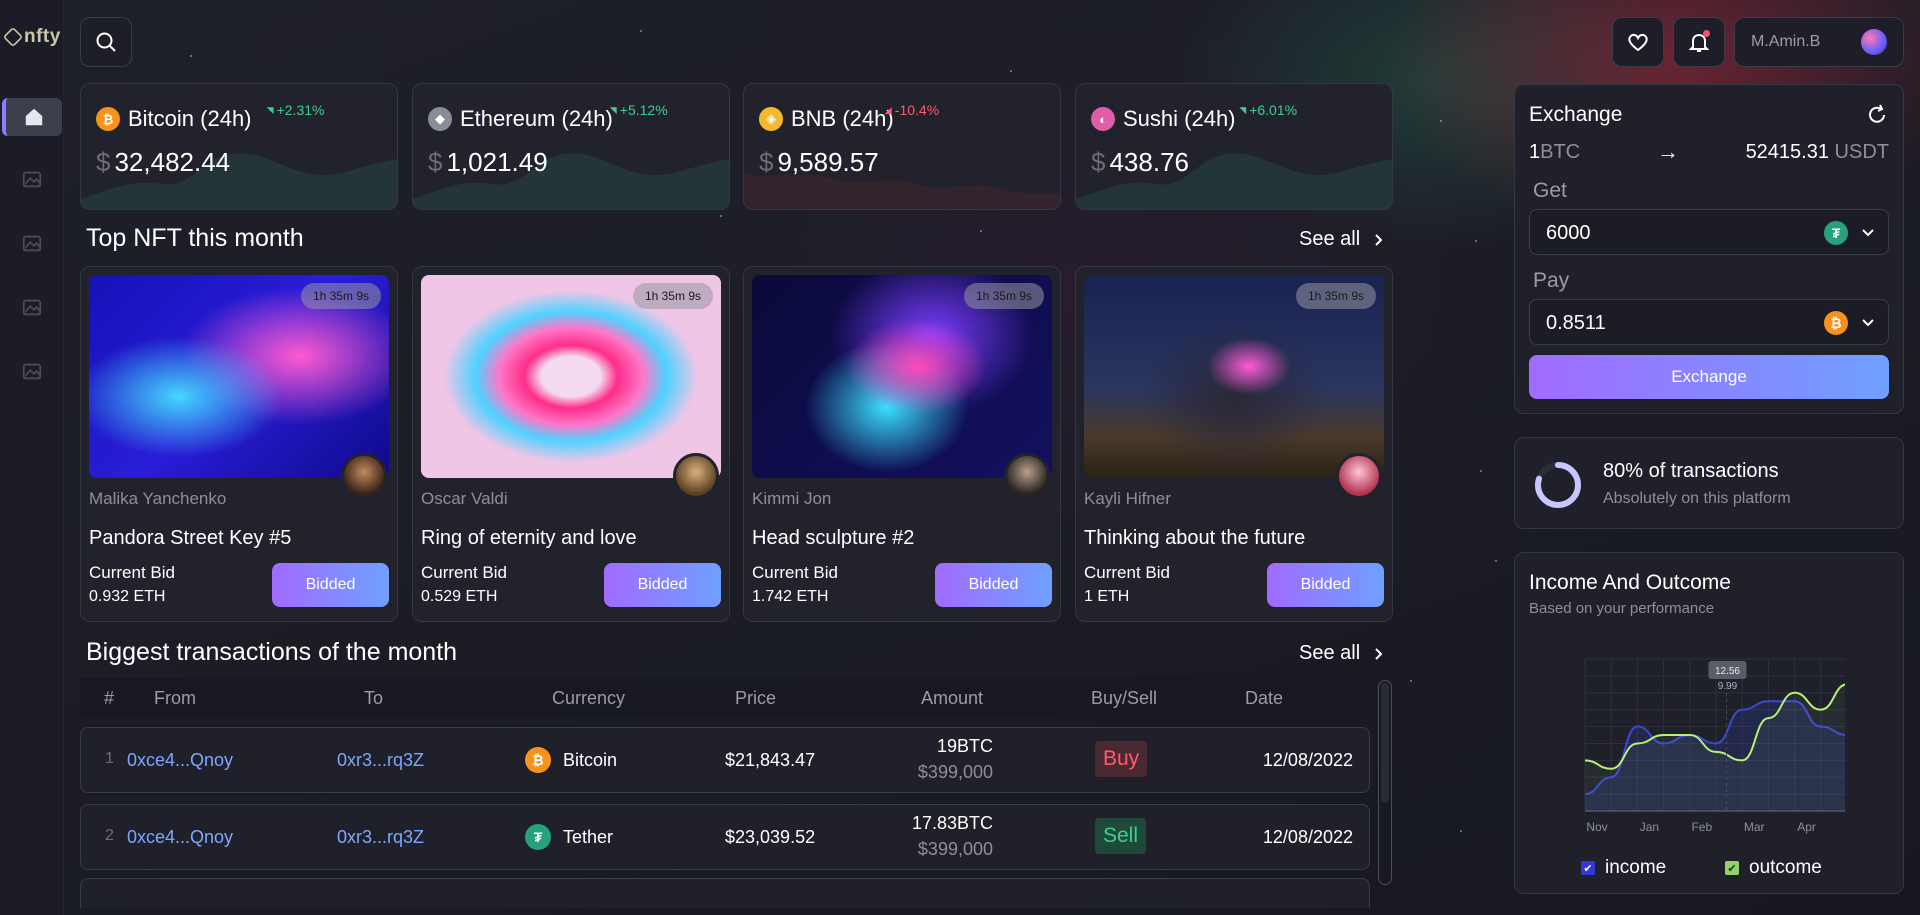  Describe the element at coordinates (1149, 162) in the screenshot. I see `coin-price-value: 438.76` at that location.